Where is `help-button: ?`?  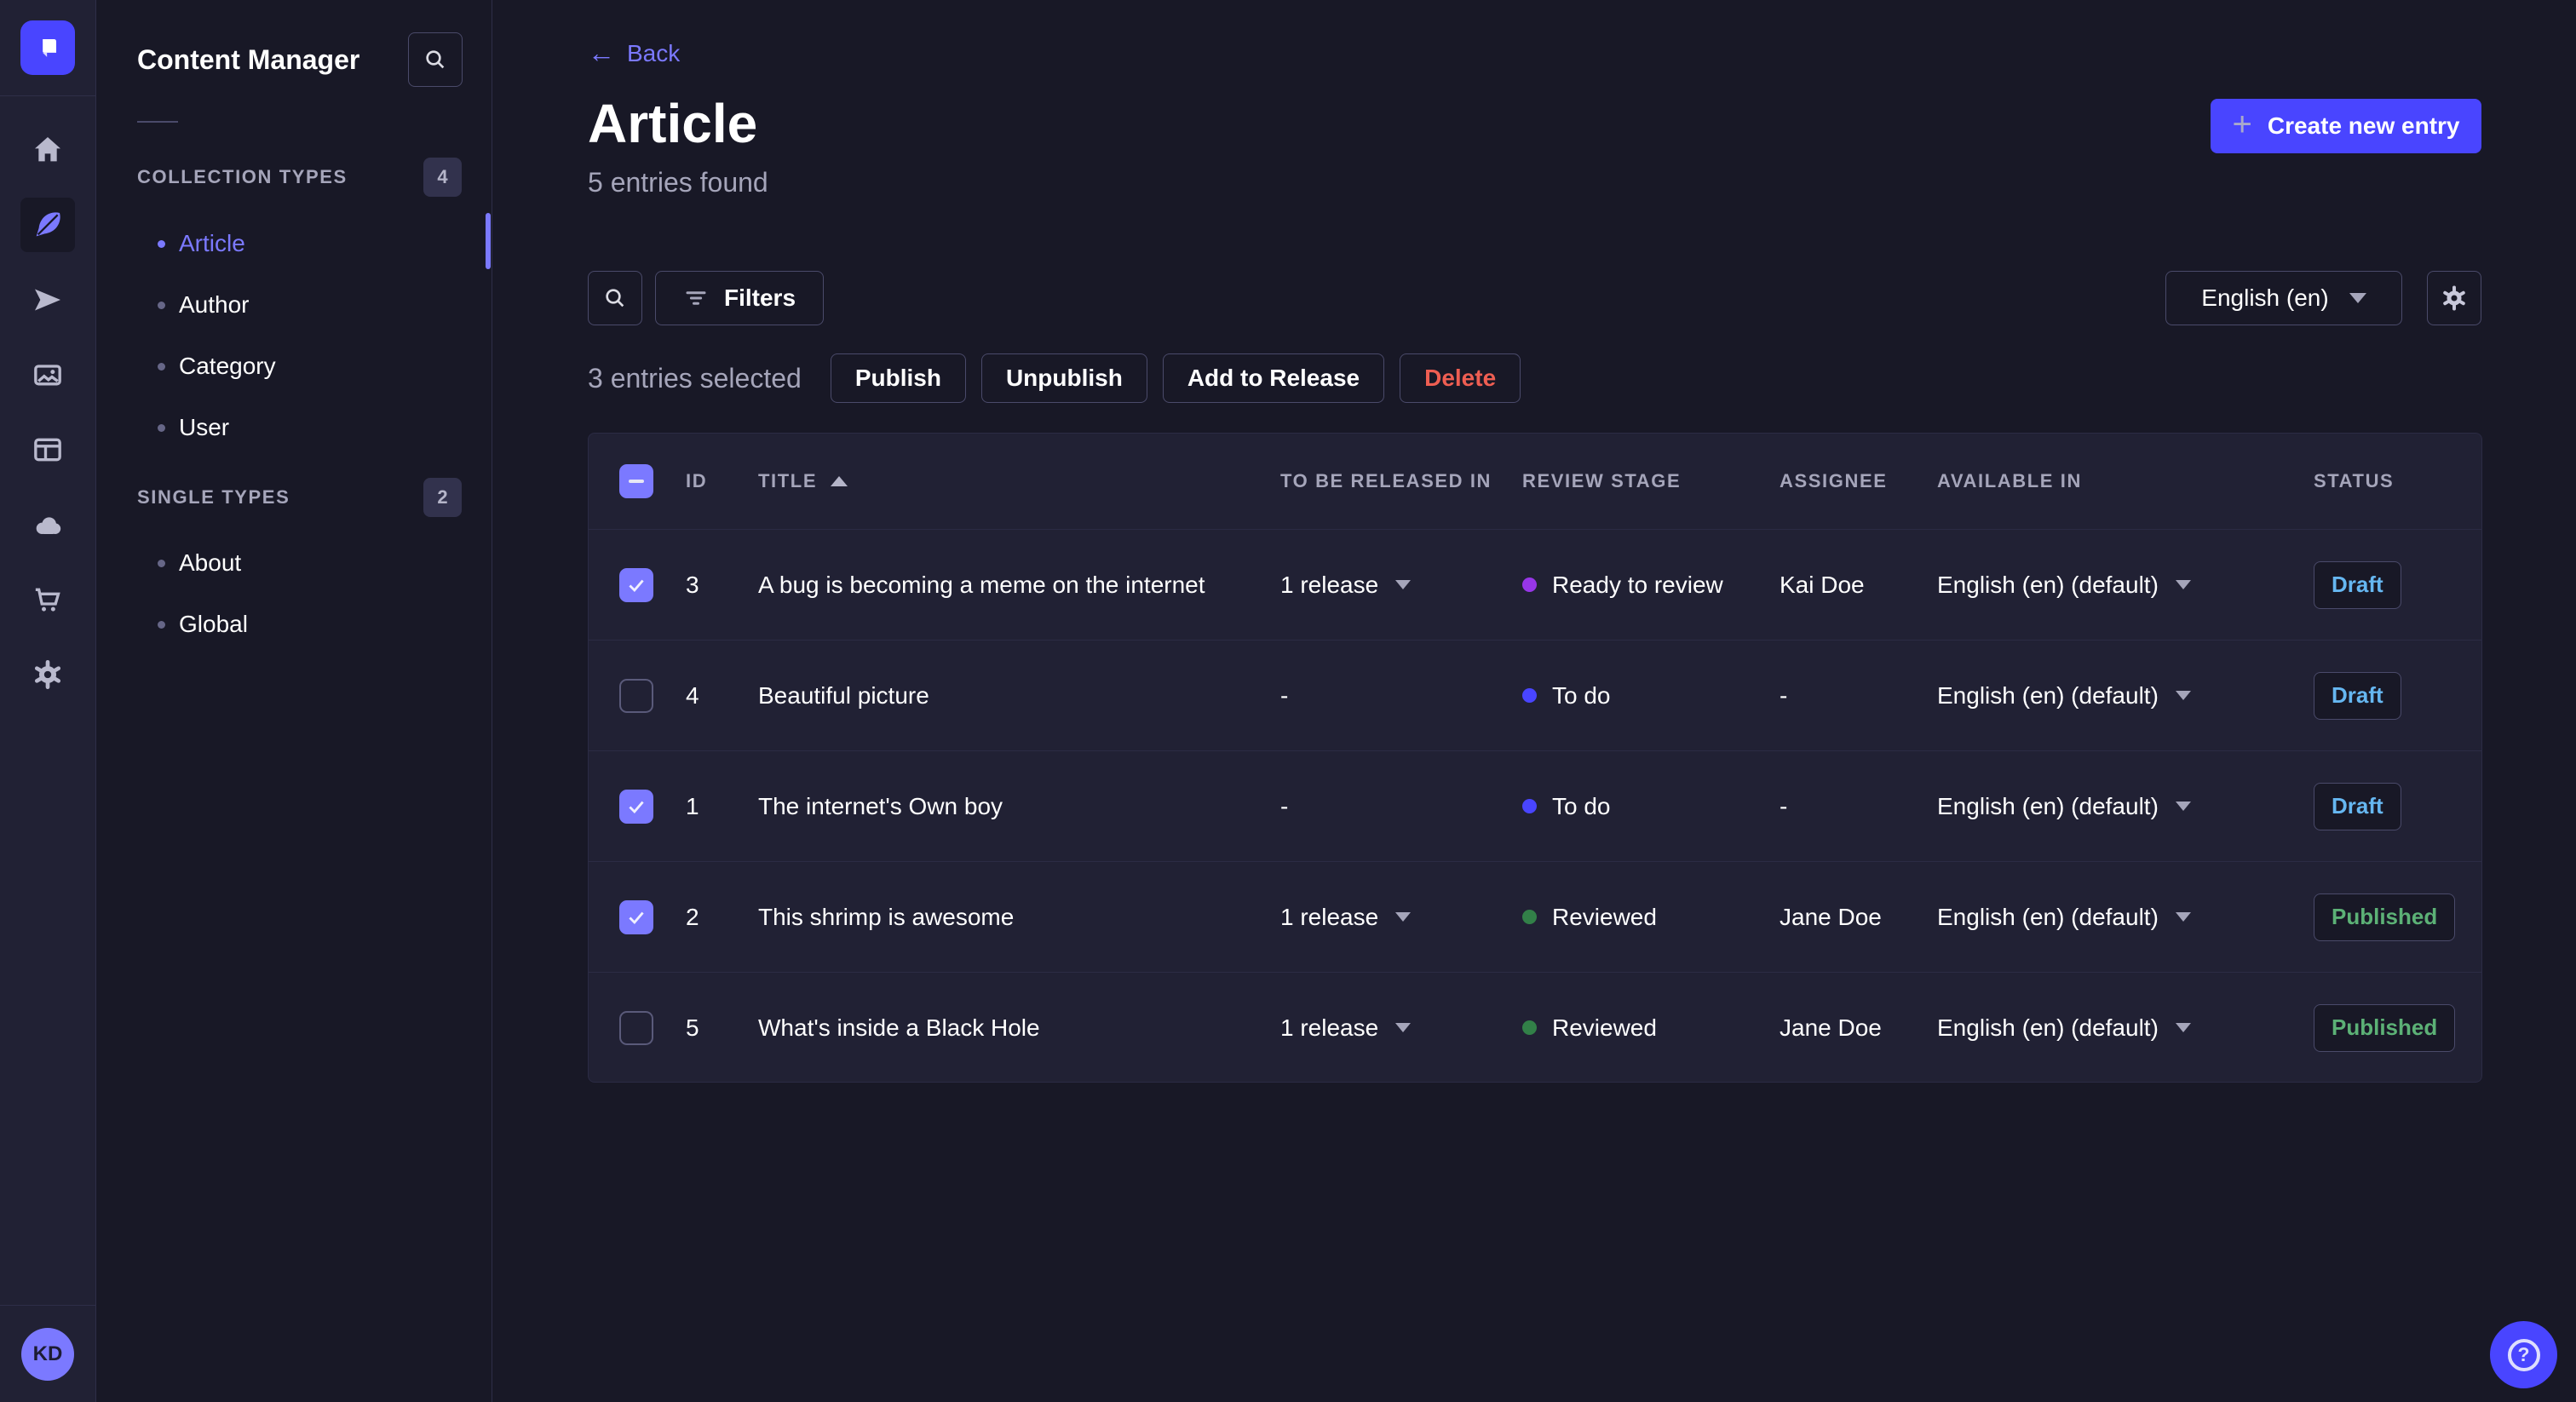 help-button: ? is located at coordinates (2523, 1354).